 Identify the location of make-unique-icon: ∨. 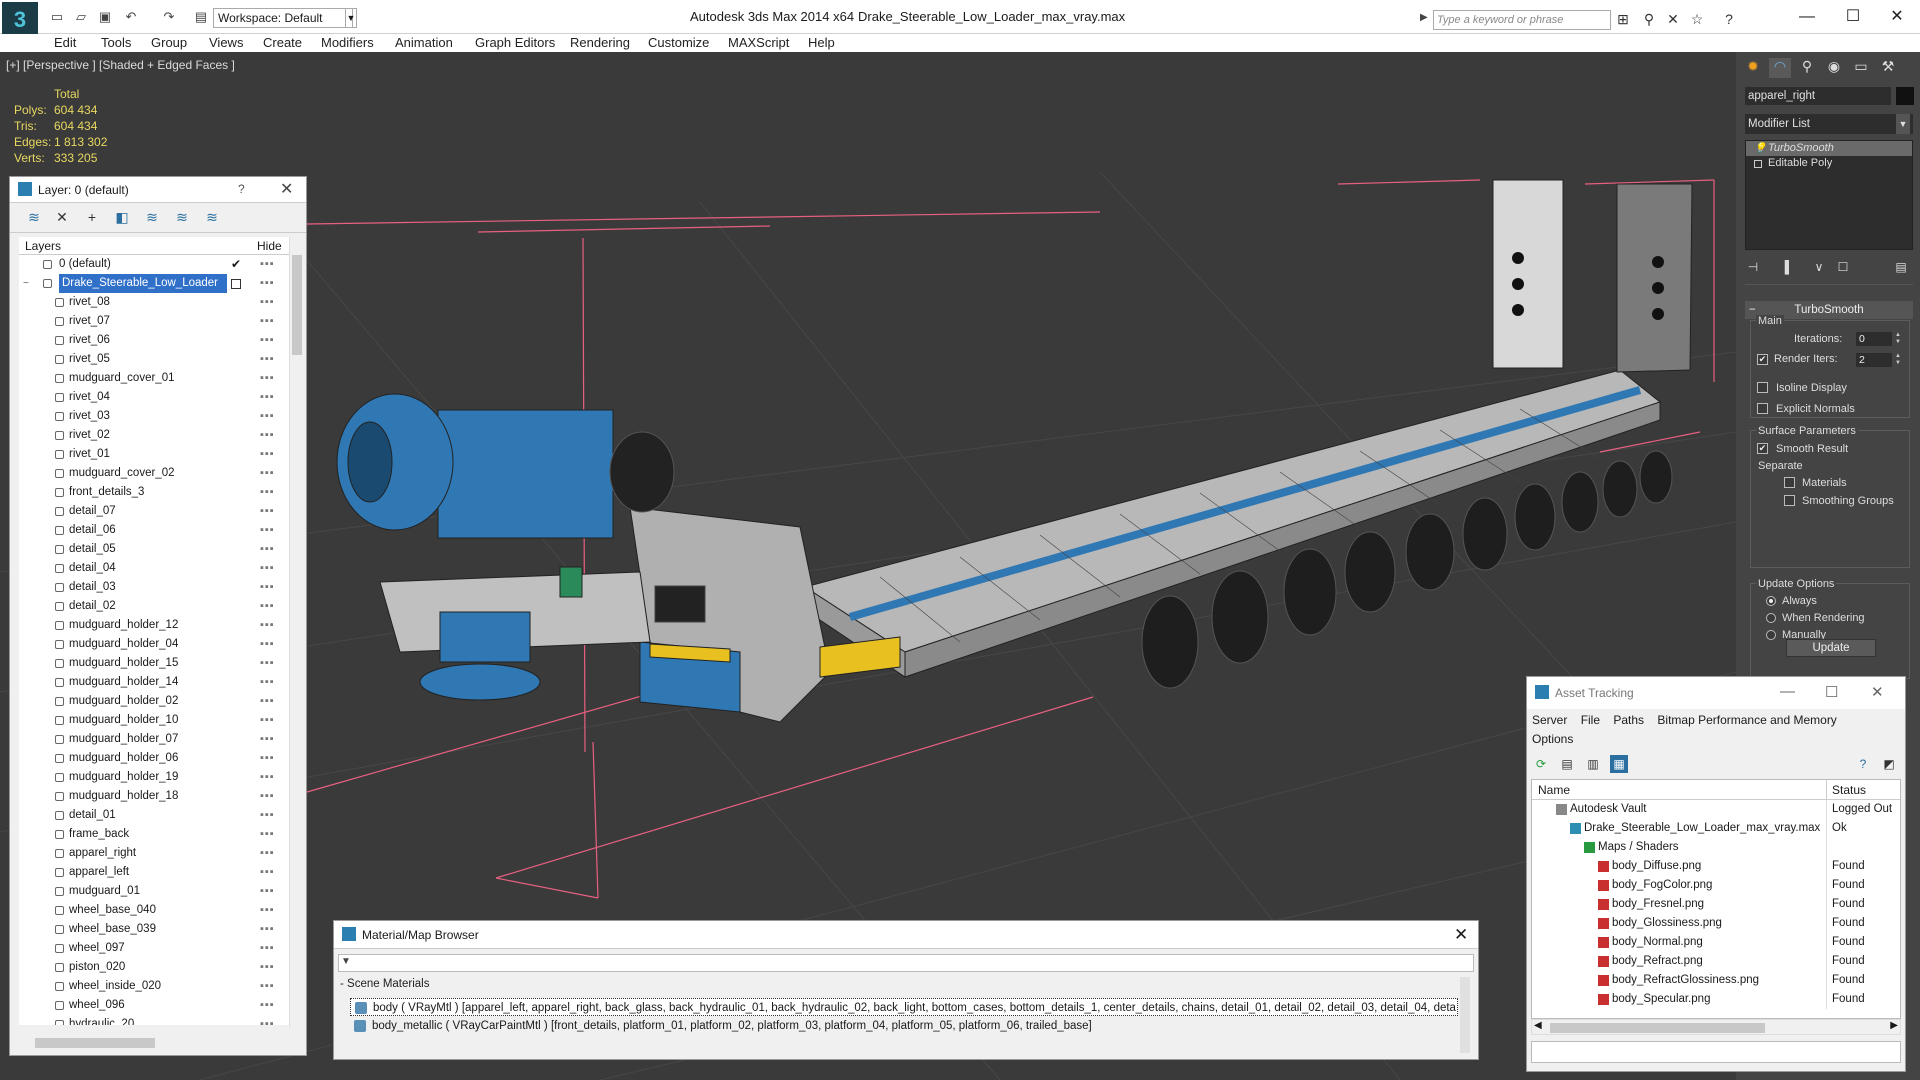
(1819, 267).